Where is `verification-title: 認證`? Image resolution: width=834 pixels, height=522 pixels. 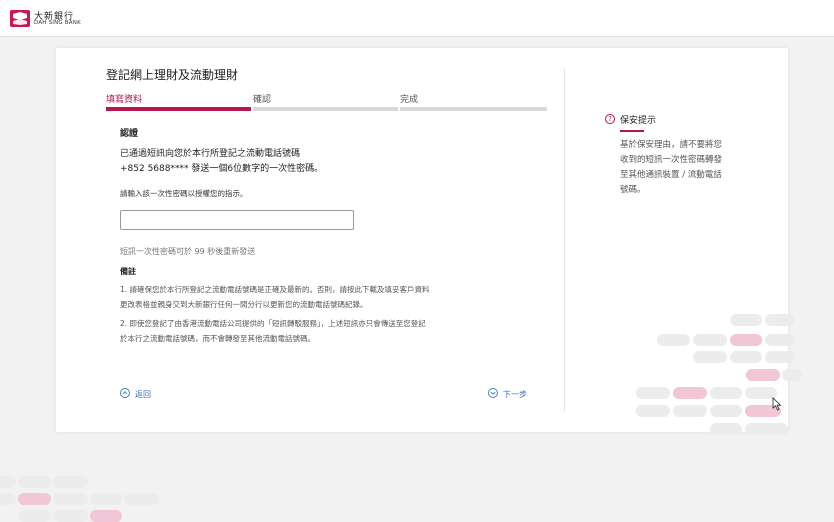 verification-title: 認證 is located at coordinates (129, 134).